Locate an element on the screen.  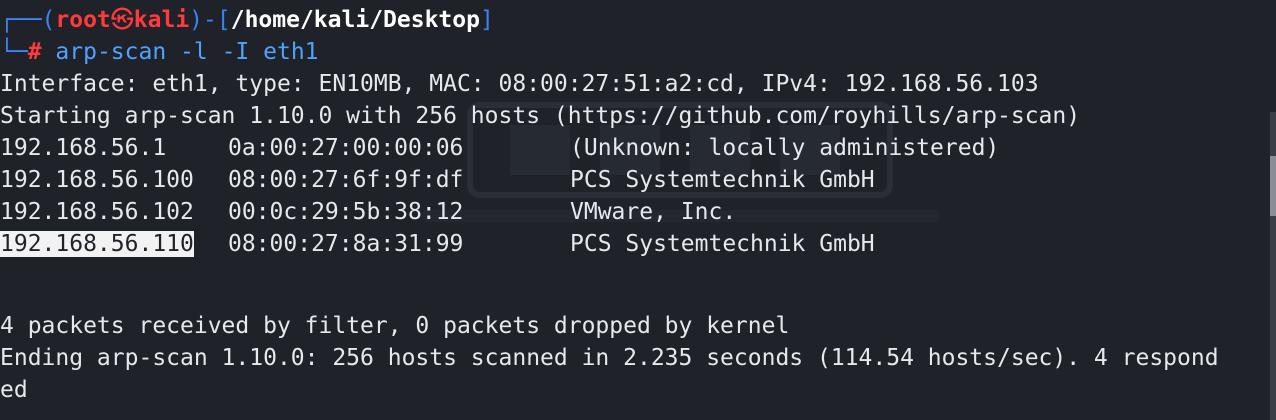
host-ip: 192.168.56.100 is located at coordinates (97, 180).